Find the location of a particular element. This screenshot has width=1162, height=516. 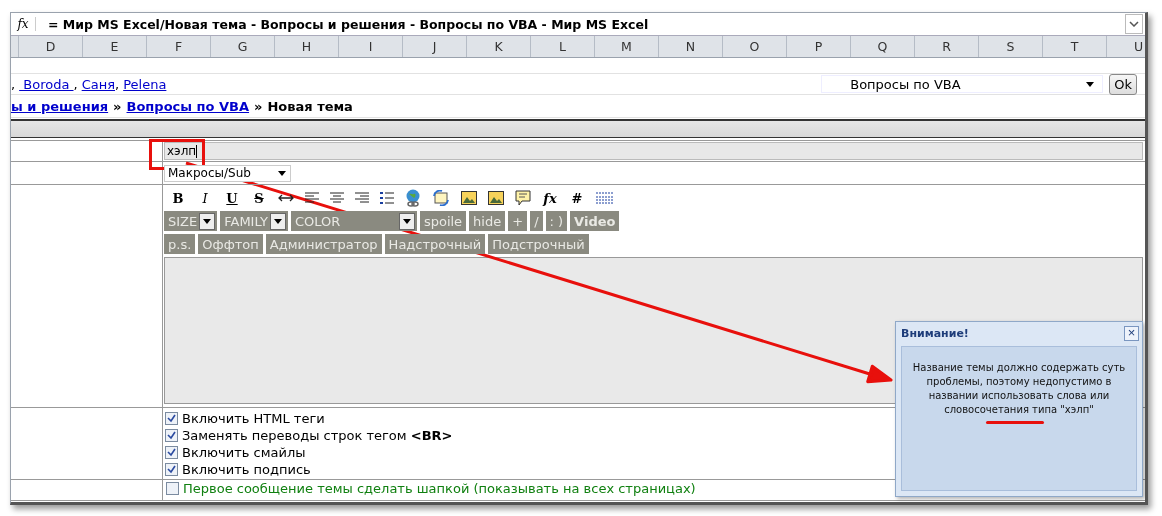

option-label: Заменять переводы строк тегом <BR> is located at coordinates (317, 435).